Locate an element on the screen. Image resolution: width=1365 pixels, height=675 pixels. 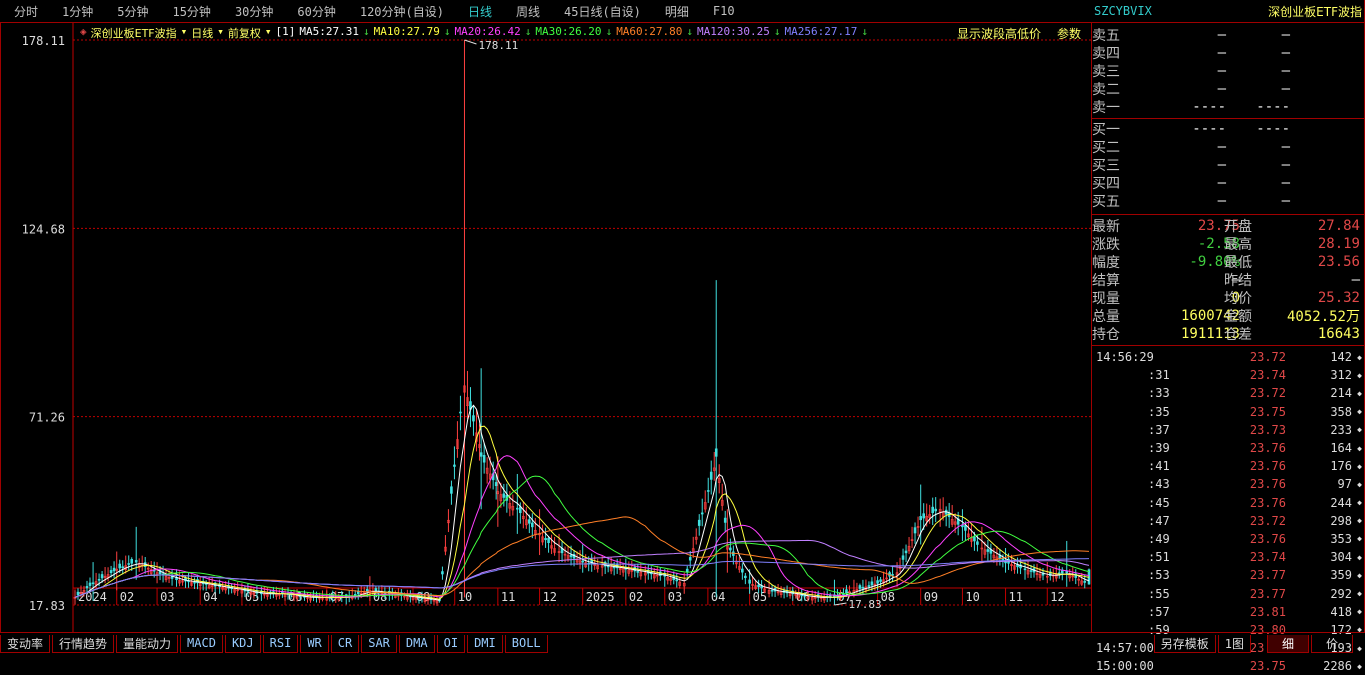
ma30-line is located at coordinates (582, 536).